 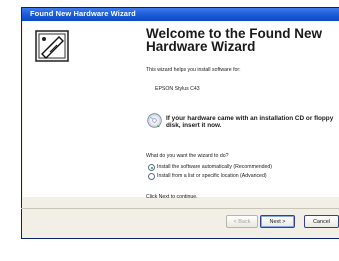 I want to click on cancel-button: Cancel, so click(x=321, y=221).